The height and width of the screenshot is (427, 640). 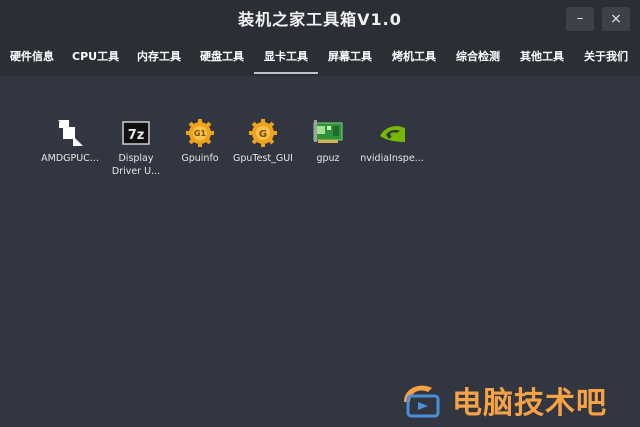 What do you see at coordinates (328, 133) in the screenshot?
I see `graphics-card-icon` at bounding box center [328, 133].